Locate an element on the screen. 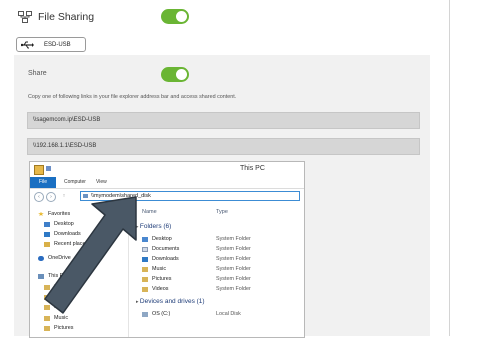  explorer-address-row: ‹ › ↑ \\mymodem\shared_disk is located at coordinates (167, 196).